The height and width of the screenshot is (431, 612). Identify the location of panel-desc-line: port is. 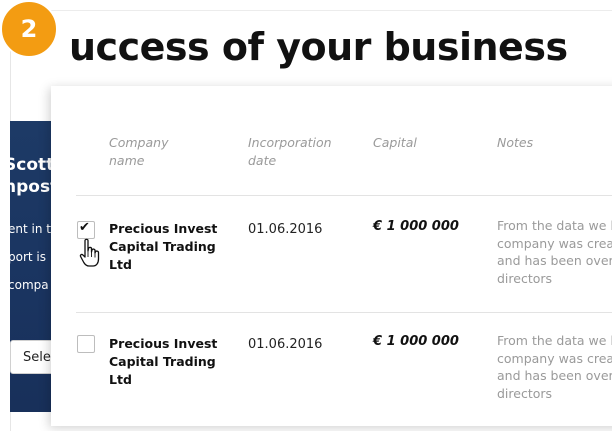
(28, 257).